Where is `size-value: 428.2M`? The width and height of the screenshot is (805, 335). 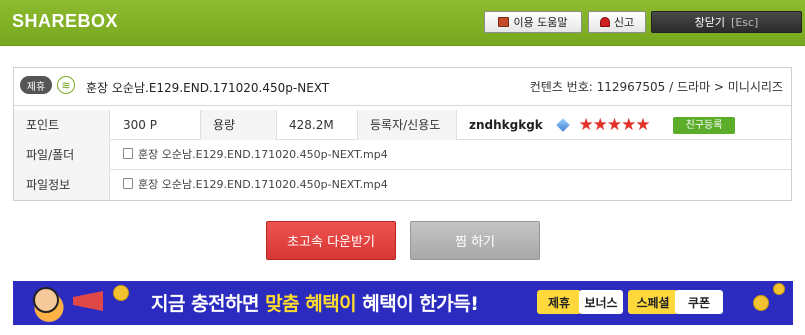 size-value: 428.2M is located at coordinates (317, 125).